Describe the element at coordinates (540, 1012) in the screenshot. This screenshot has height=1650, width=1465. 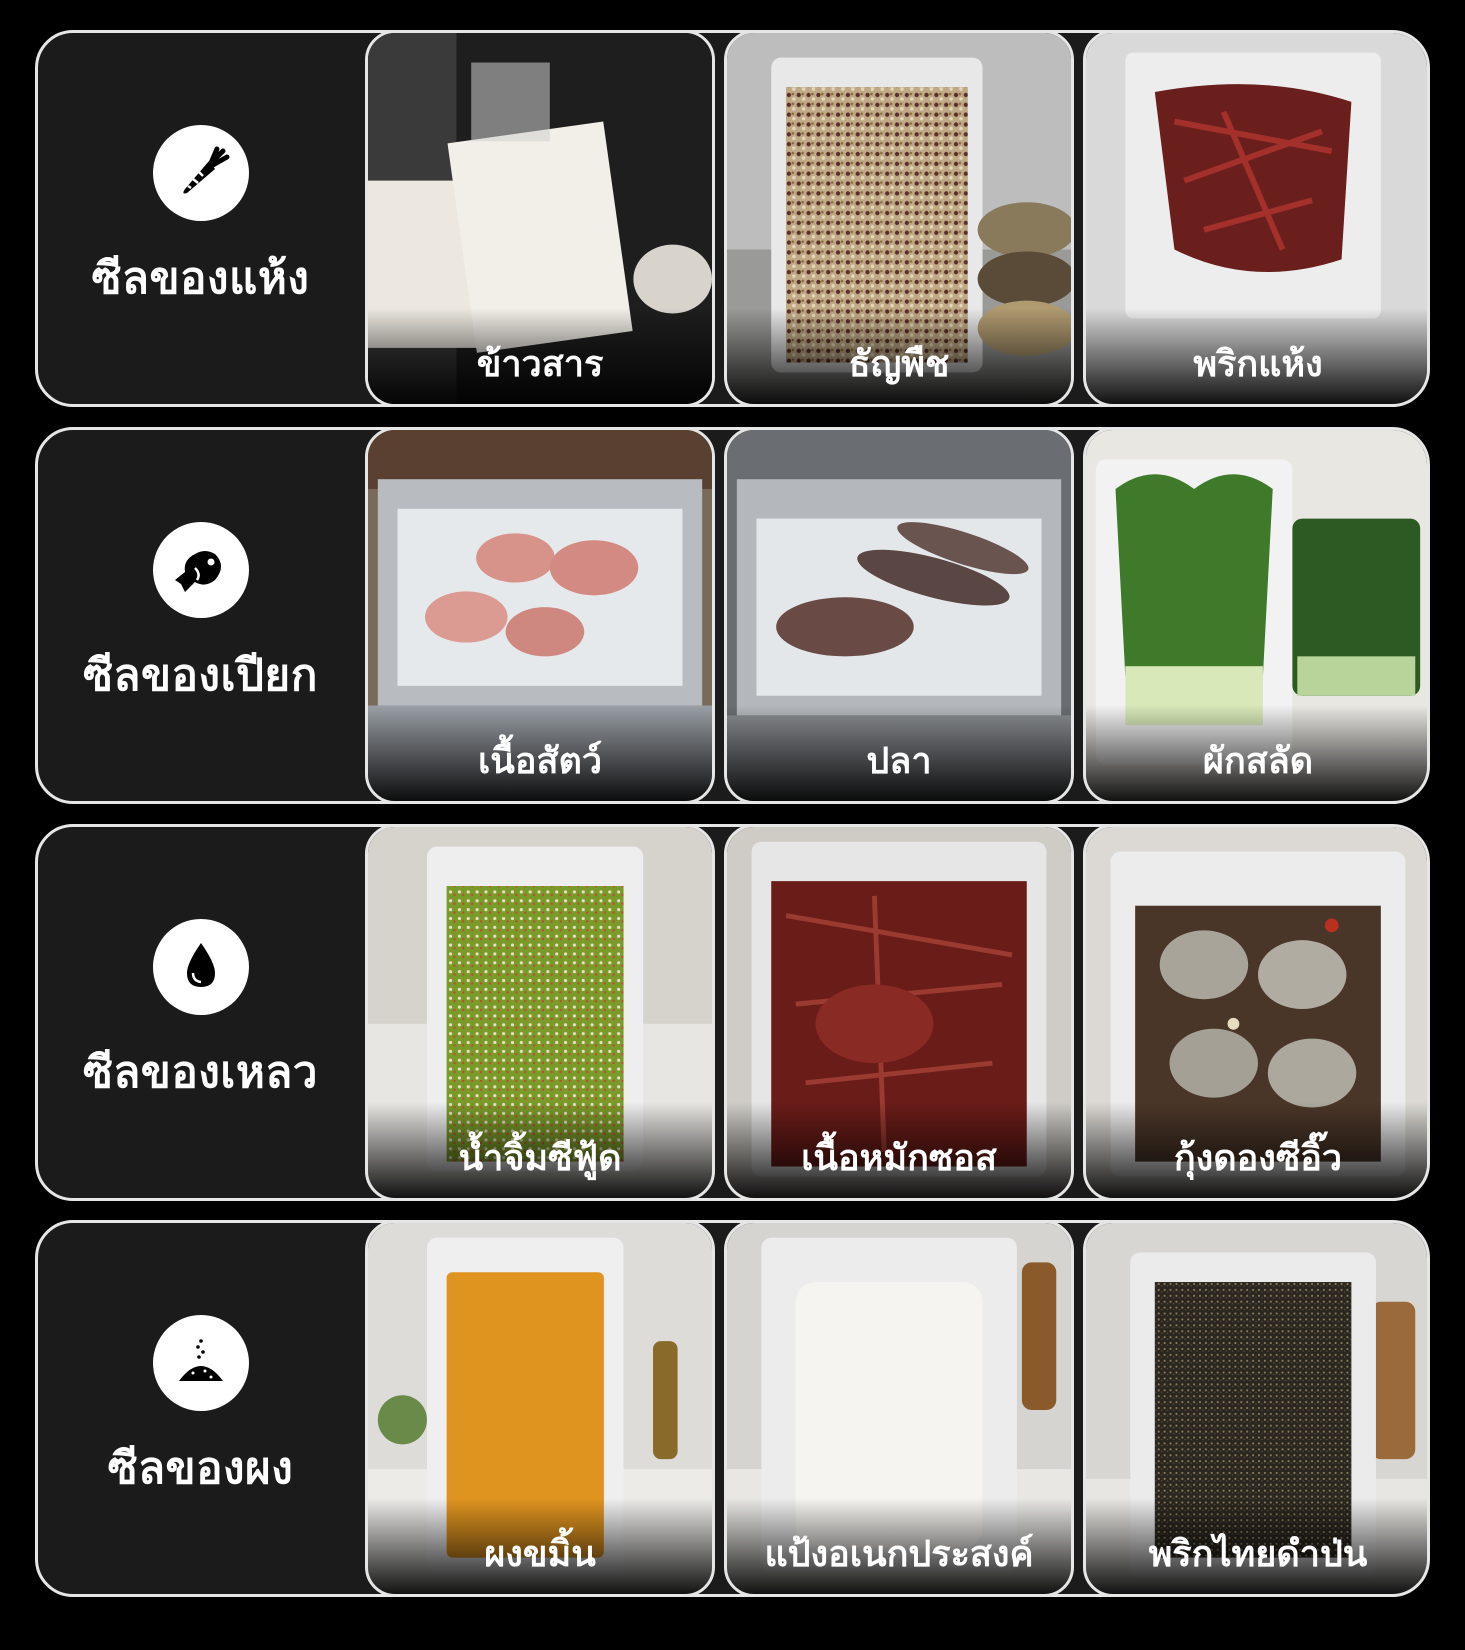
I see `seafood-sauce-vacuum-pack-photo: น้ำจิ้มซีฟู้ด` at that location.